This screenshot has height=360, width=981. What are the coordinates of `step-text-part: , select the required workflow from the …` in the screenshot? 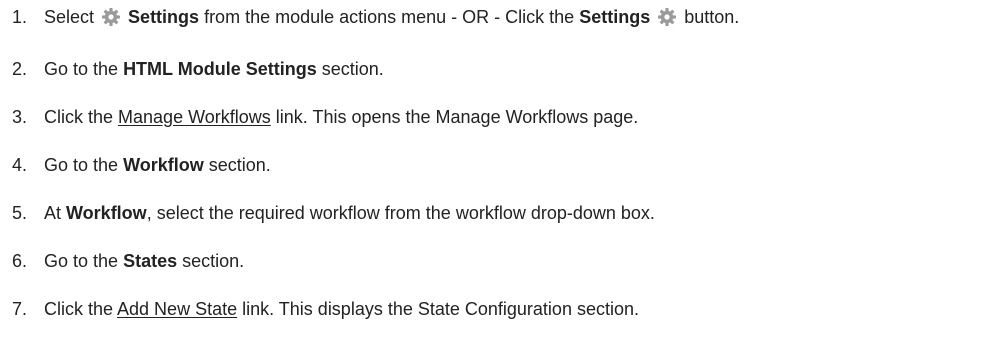 It's located at (400, 213).